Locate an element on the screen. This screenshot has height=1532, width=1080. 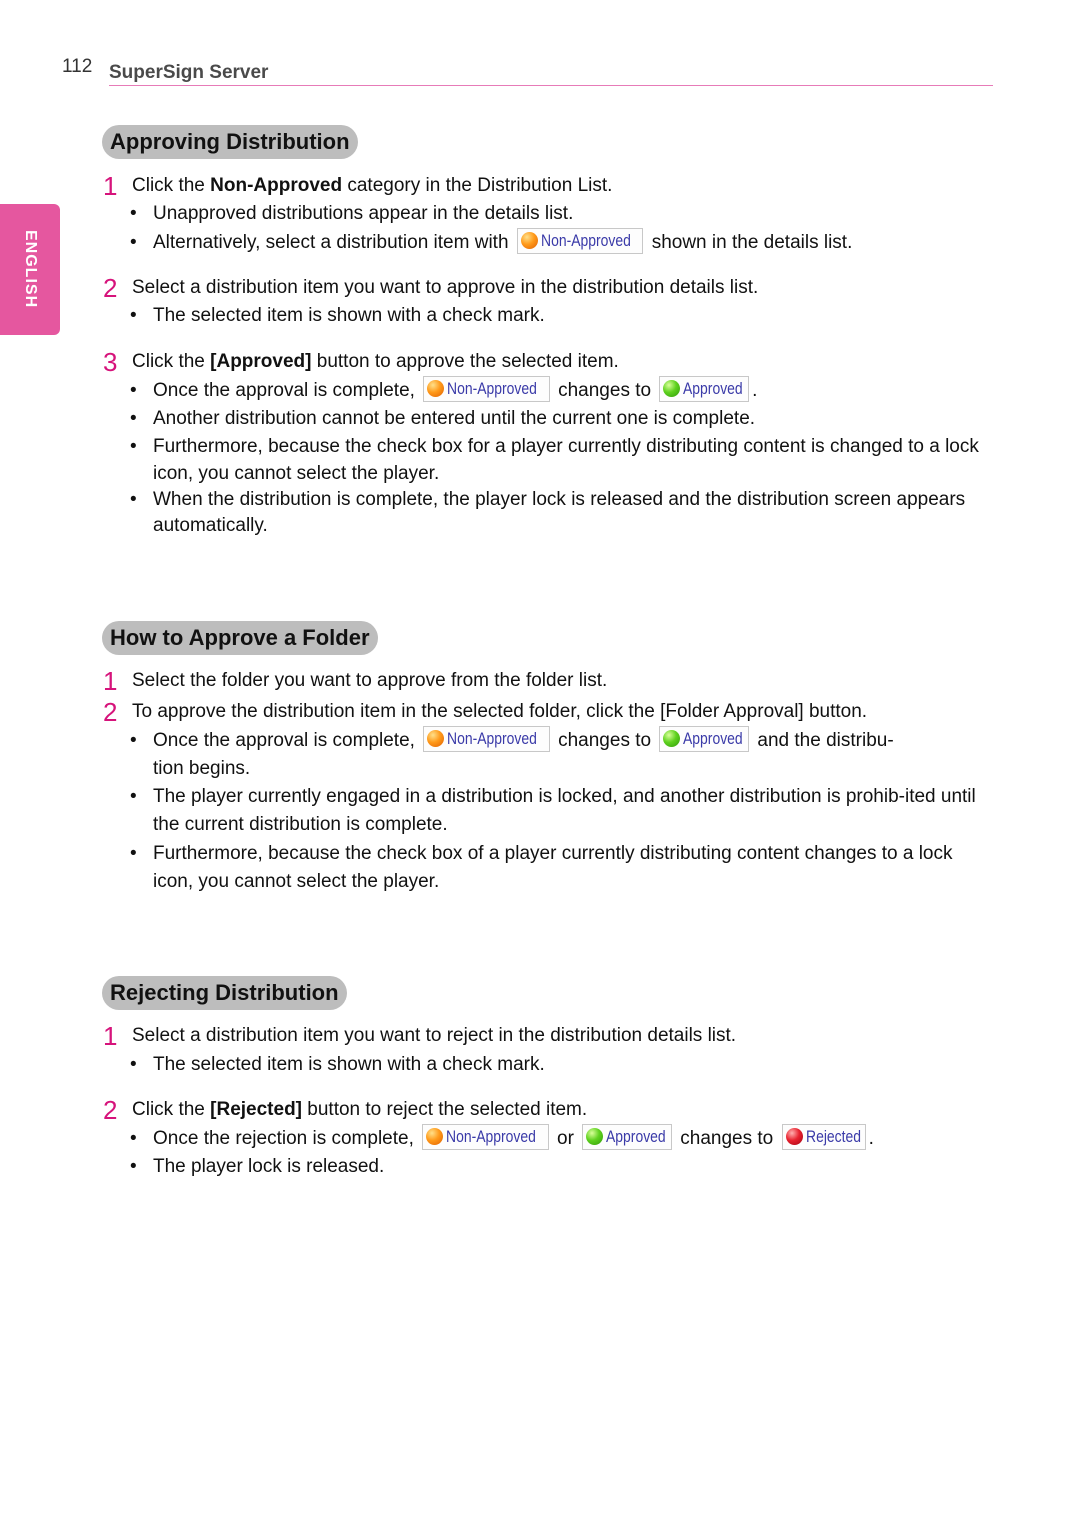
section-title-approving-distribution: Approving Distribution is located at coordinates (230, 142).